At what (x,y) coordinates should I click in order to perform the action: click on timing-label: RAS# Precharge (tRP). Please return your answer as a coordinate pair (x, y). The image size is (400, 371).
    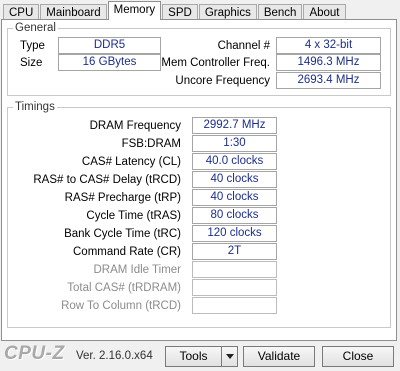
    Looking at the image, I should click on (122, 198).